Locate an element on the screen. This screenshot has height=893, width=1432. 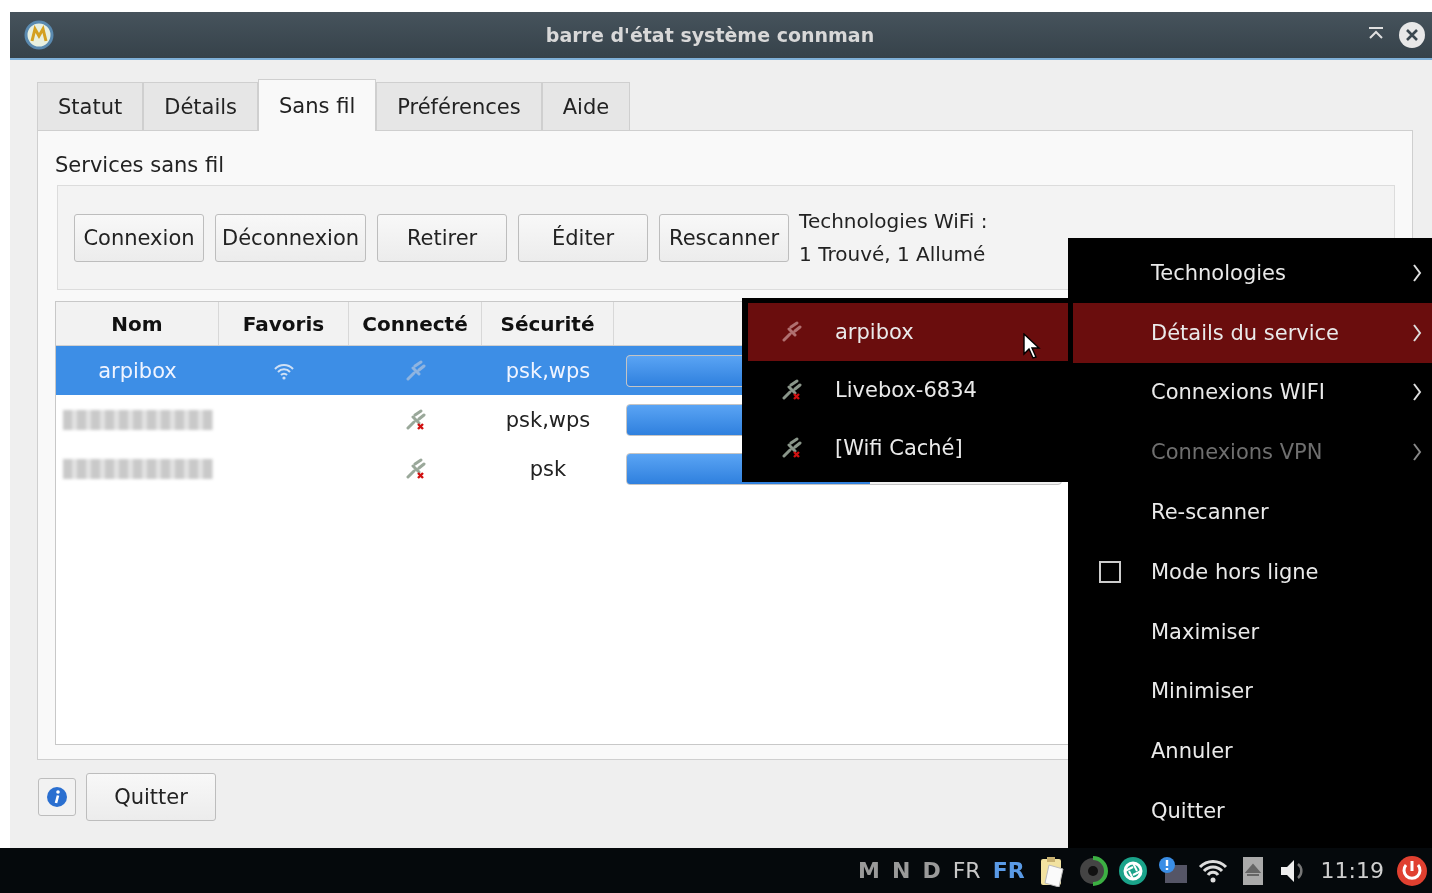
app-logo-icon is located at coordinates (39, 35).